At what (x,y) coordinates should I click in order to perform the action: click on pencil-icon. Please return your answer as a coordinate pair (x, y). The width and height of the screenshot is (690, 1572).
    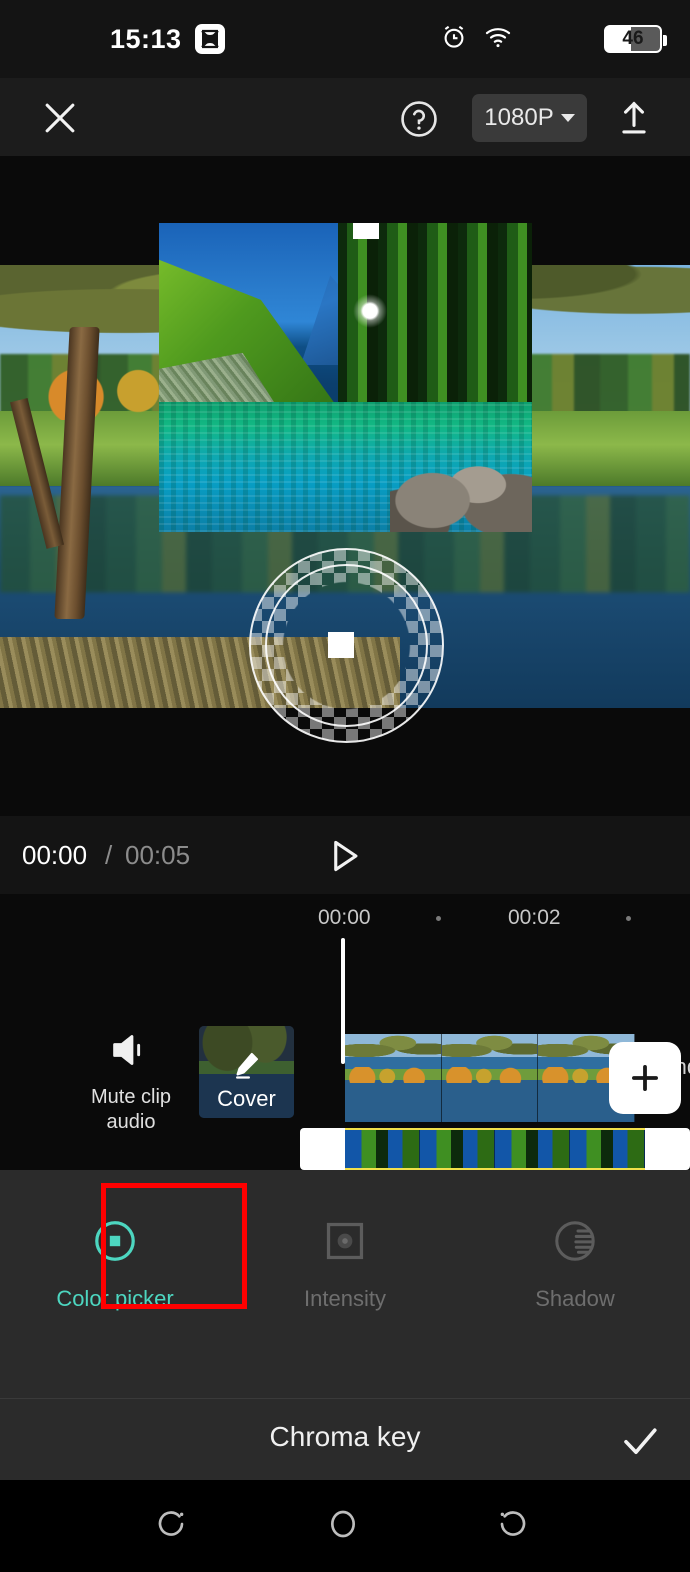
    Looking at the image, I should click on (246, 1065).